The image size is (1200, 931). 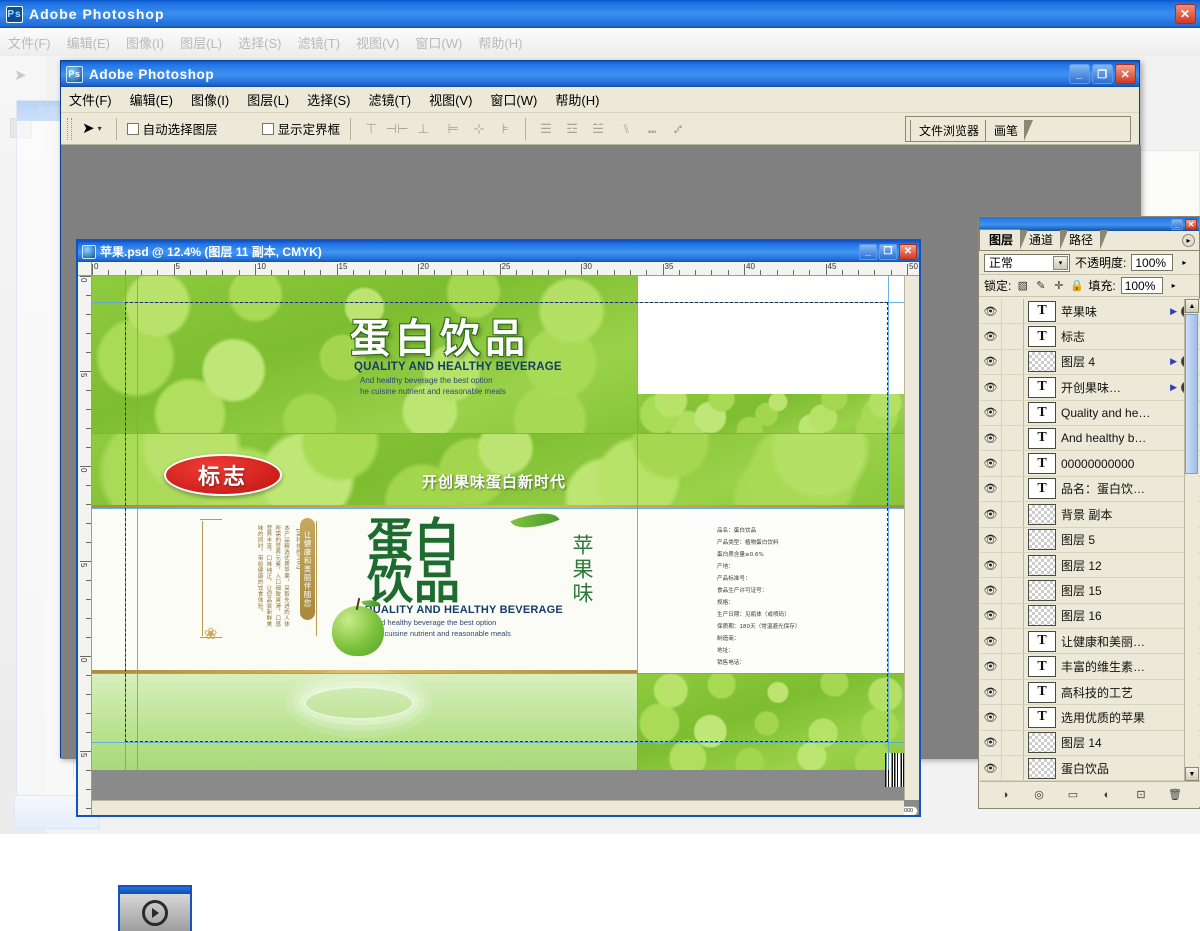 I want to click on menu-window: 窗口(W), so click(x=513, y=99).